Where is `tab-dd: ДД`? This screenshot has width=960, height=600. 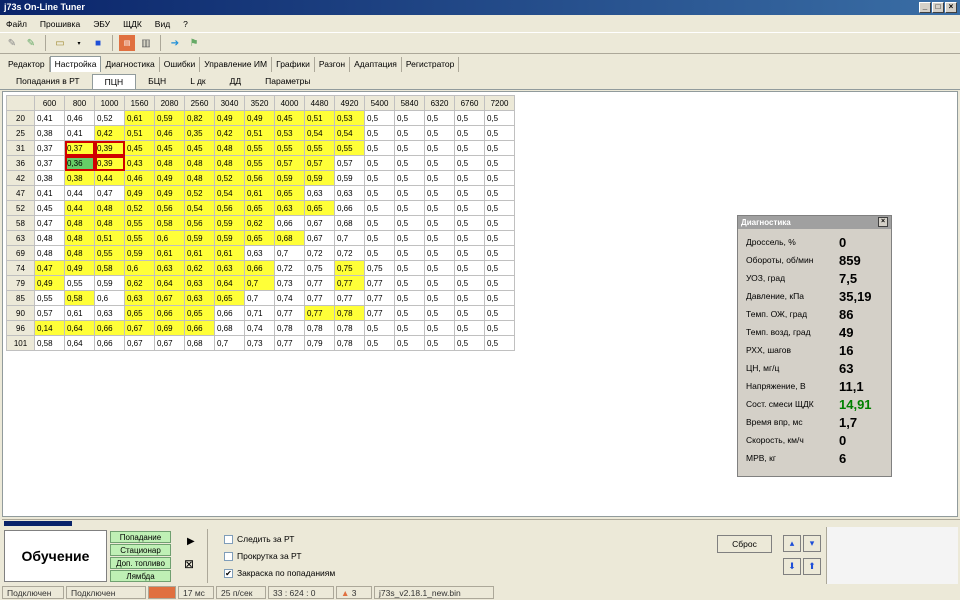 tab-dd: ДД is located at coordinates (236, 81).